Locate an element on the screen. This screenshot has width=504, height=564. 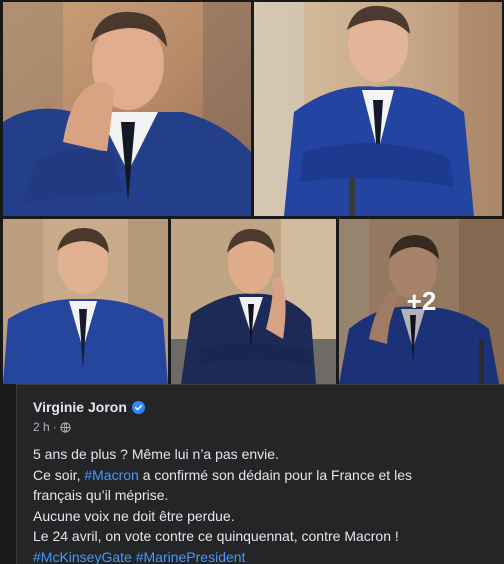
more-photos-count: +2 is located at coordinates (421, 301).